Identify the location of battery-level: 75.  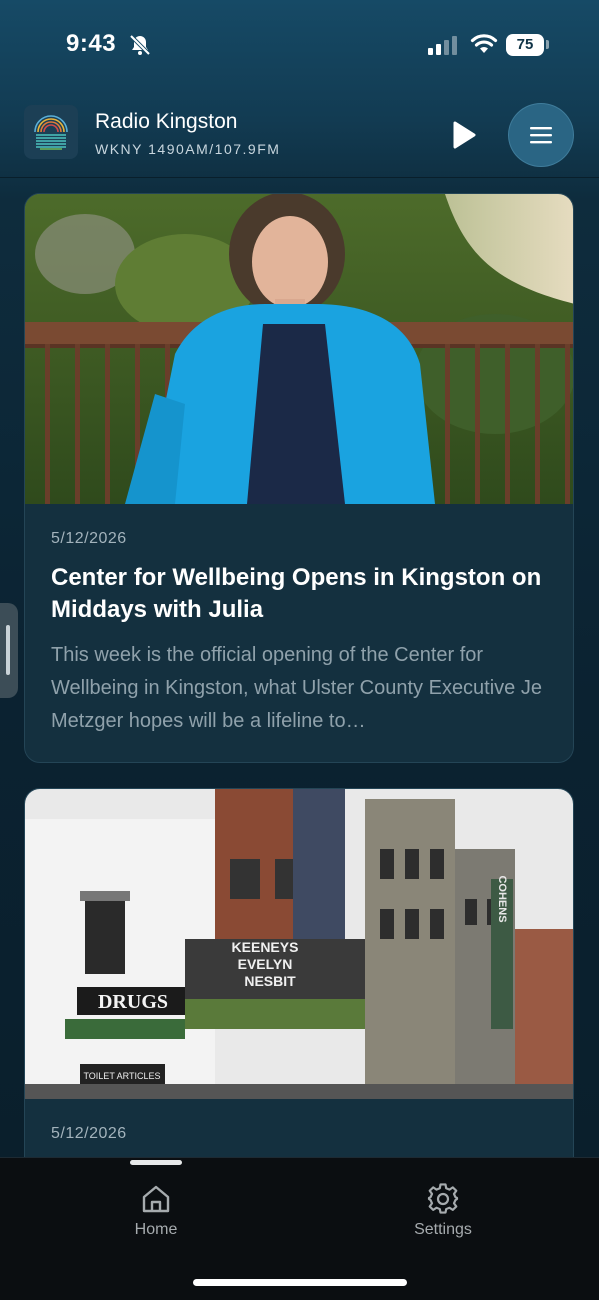
(525, 44).